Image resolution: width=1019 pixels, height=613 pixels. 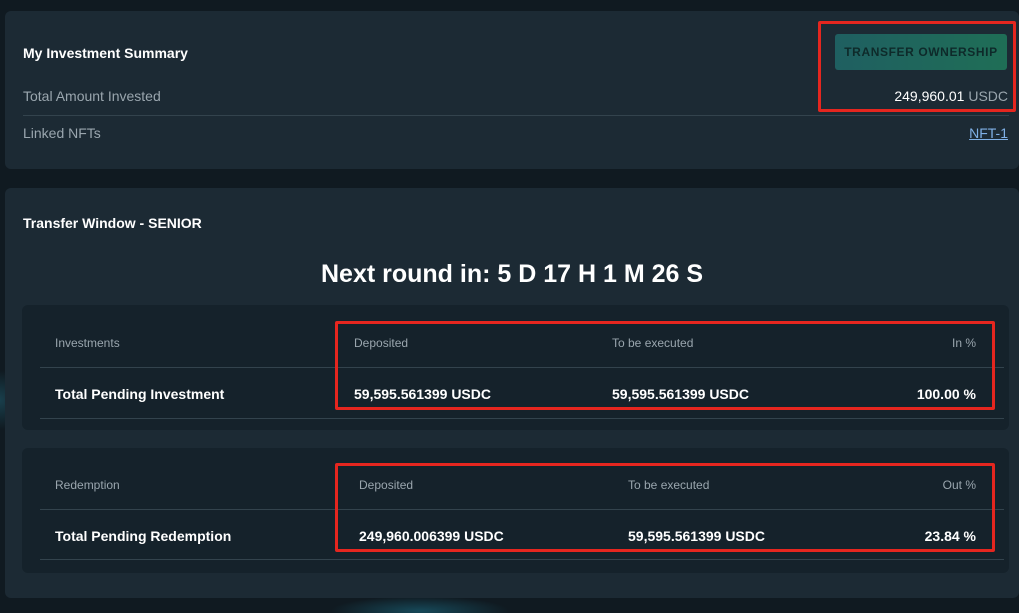 I want to click on table-header-investments: Investments, so click(x=87, y=343).